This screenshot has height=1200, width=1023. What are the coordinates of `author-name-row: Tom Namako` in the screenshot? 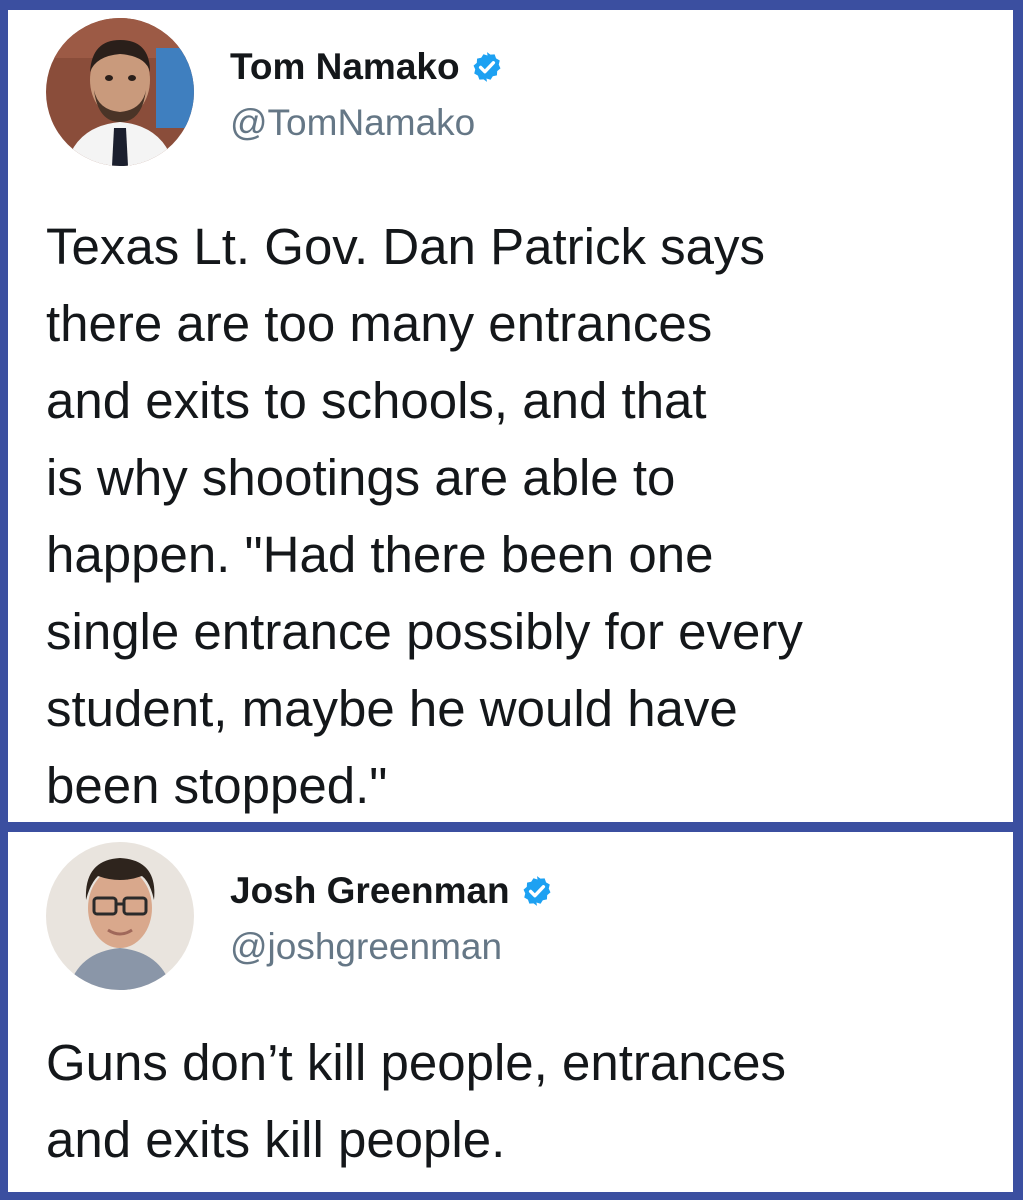 It's located at (367, 67).